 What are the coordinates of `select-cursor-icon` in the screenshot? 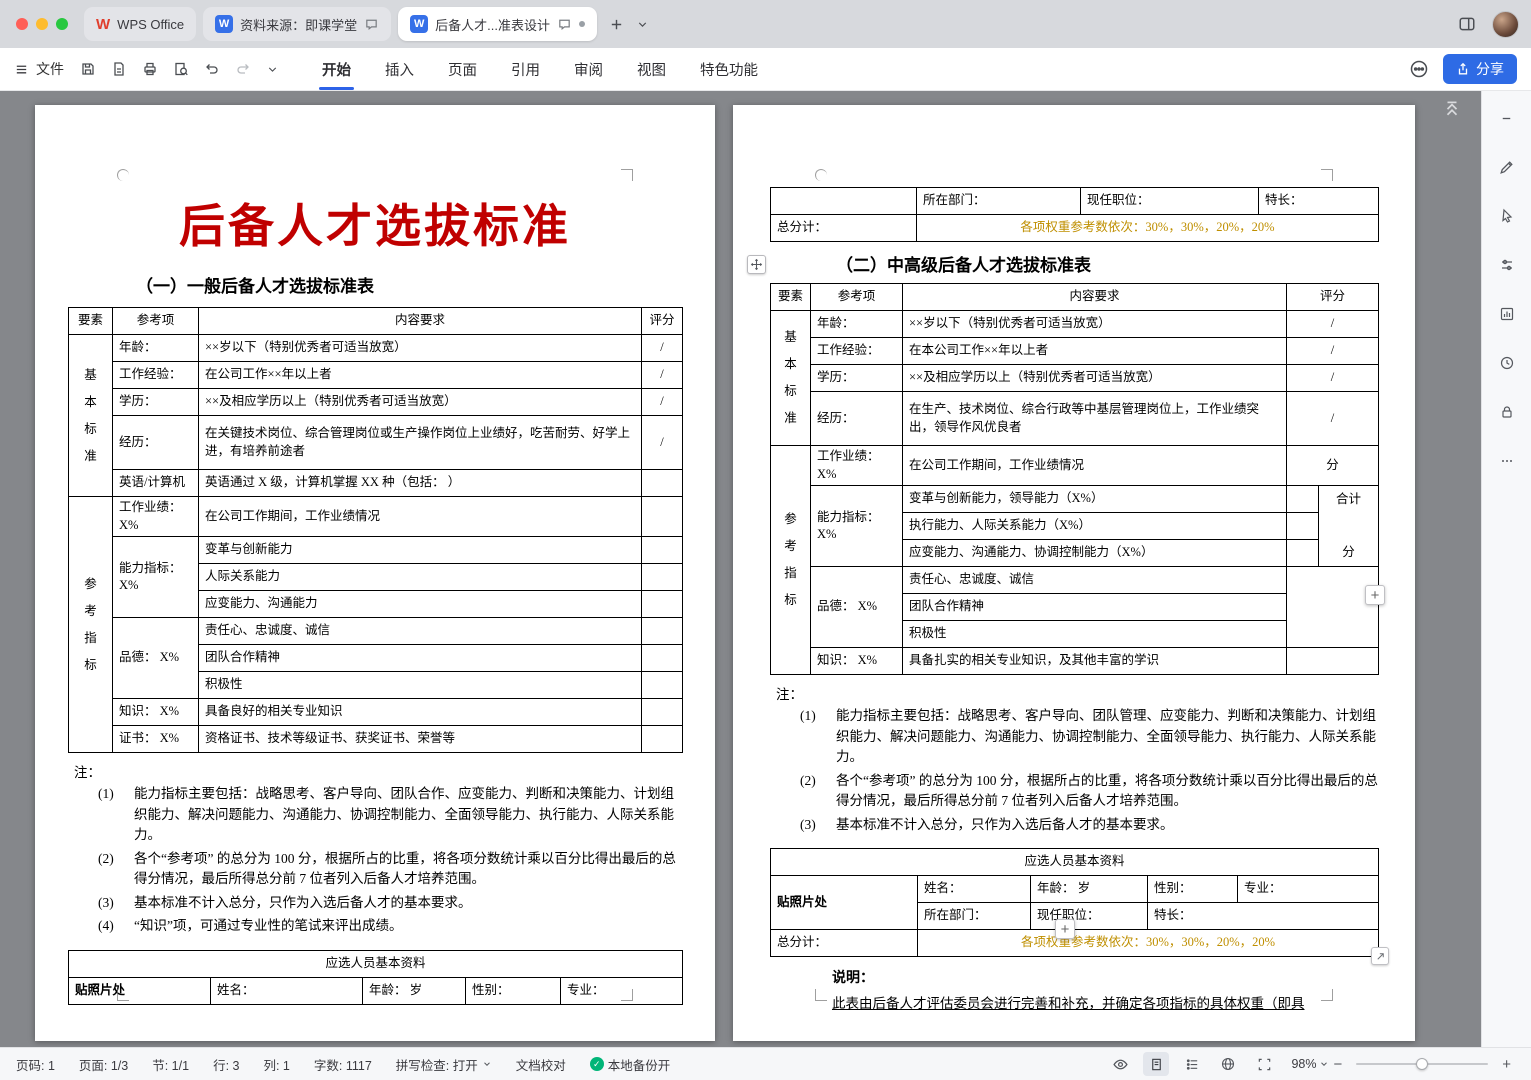 It's located at (1507, 216).